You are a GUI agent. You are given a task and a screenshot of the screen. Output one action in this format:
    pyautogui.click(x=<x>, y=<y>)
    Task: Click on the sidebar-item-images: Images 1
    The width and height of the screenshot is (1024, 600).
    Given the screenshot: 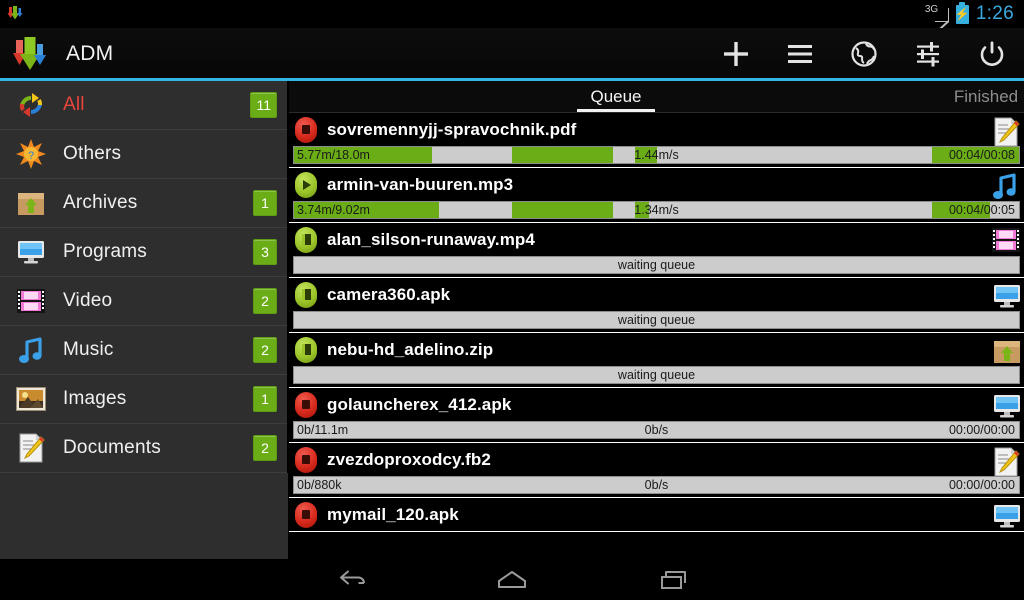 What is the action you would take?
    pyautogui.click(x=143, y=399)
    